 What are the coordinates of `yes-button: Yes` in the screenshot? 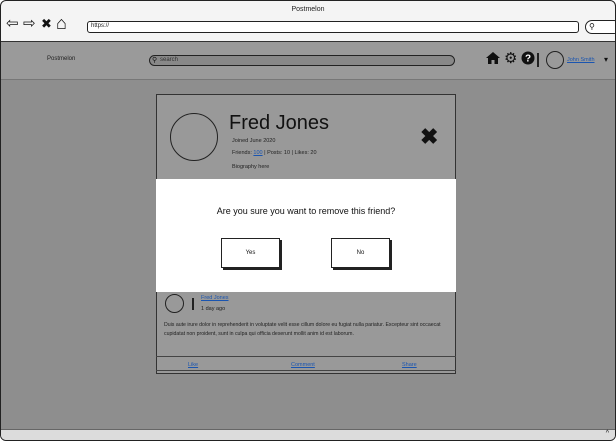 It's located at (250, 253).